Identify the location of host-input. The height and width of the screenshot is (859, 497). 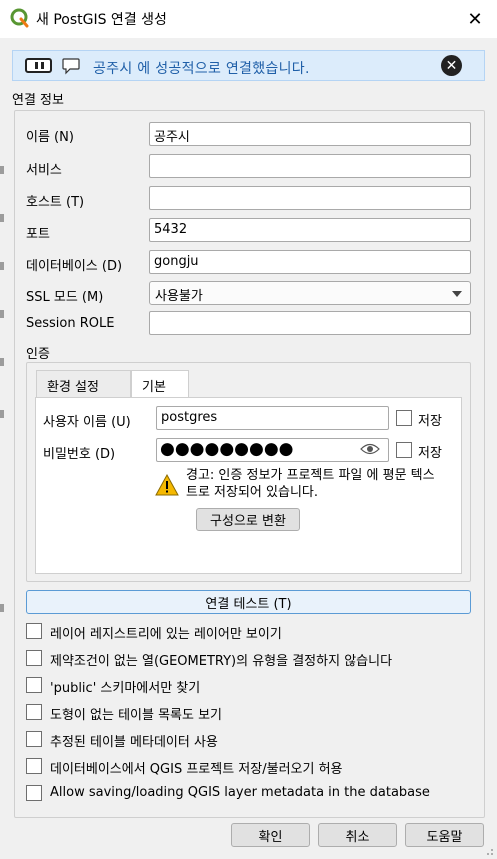
(310, 198).